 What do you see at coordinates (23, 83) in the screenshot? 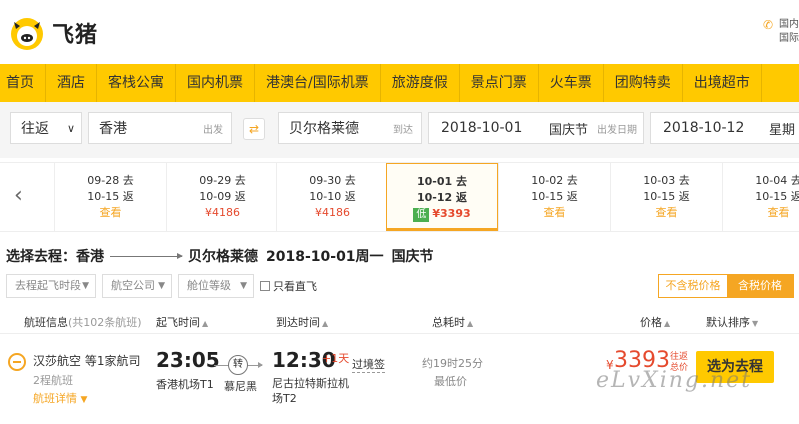
I see `nav-item-home: 首页` at bounding box center [23, 83].